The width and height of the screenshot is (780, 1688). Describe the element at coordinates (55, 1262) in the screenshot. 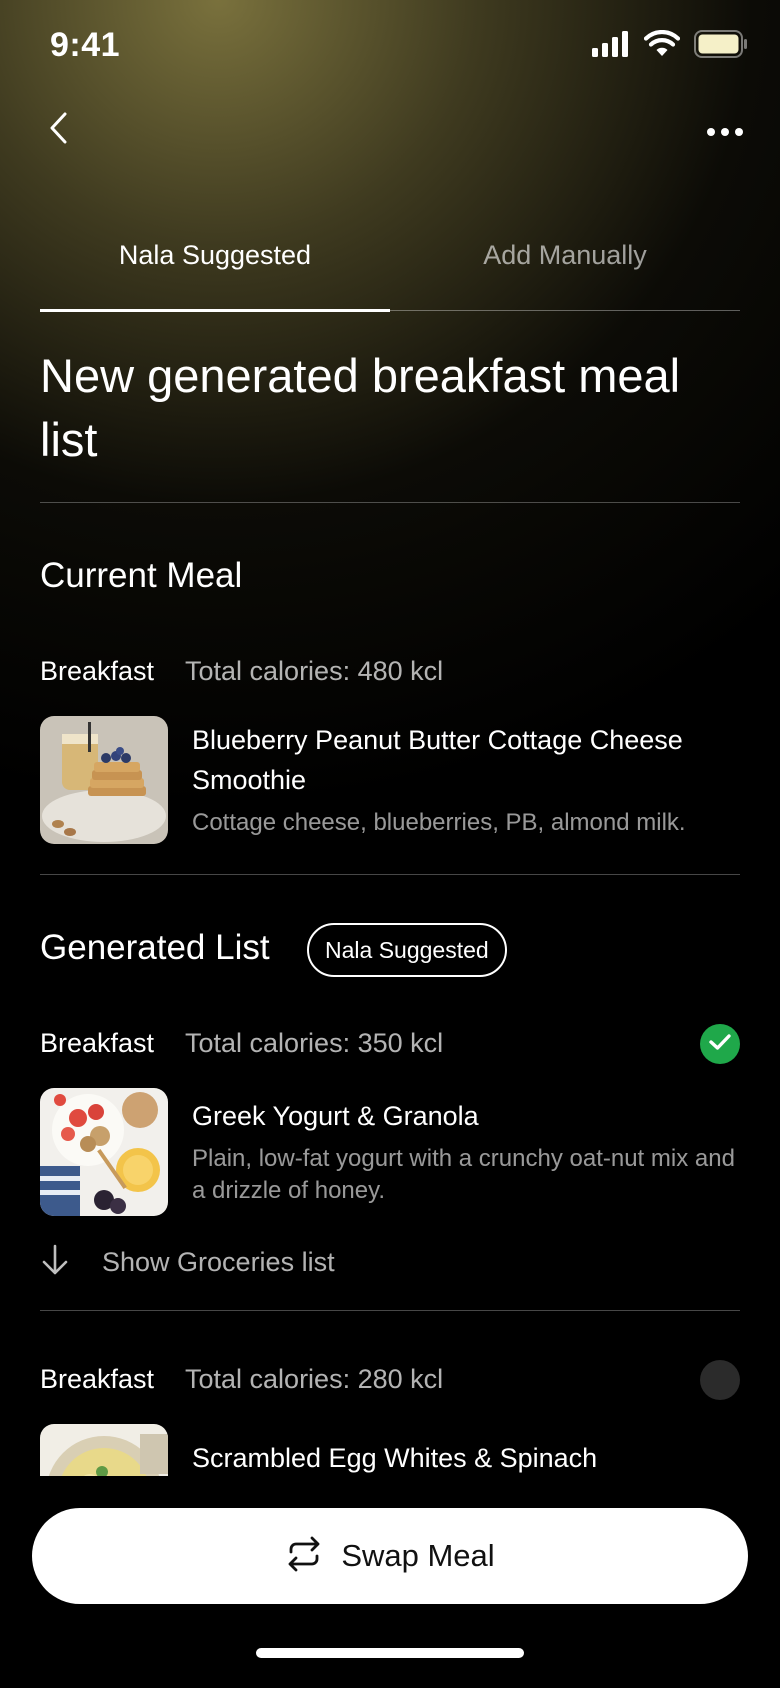

I see `arrow-down-icon` at that location.